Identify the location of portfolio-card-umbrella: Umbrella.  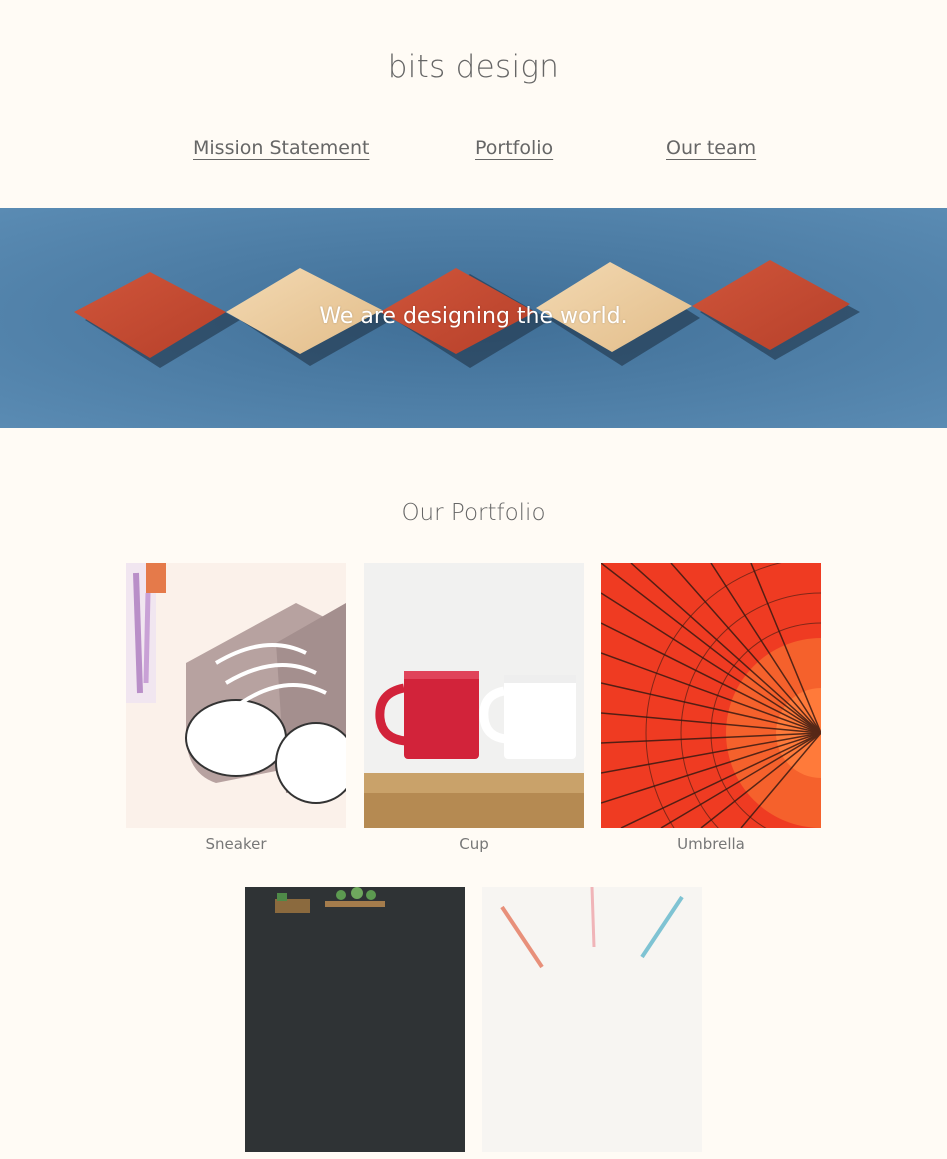
(711, 708).